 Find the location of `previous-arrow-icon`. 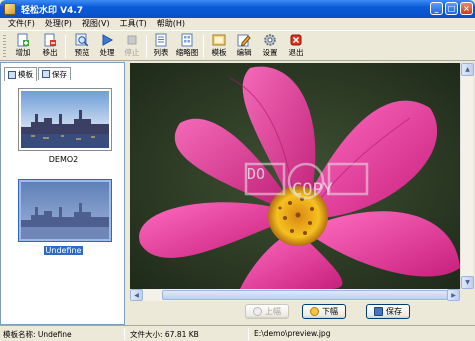

previous-arrow-icon is located at coordinates (257, 311).